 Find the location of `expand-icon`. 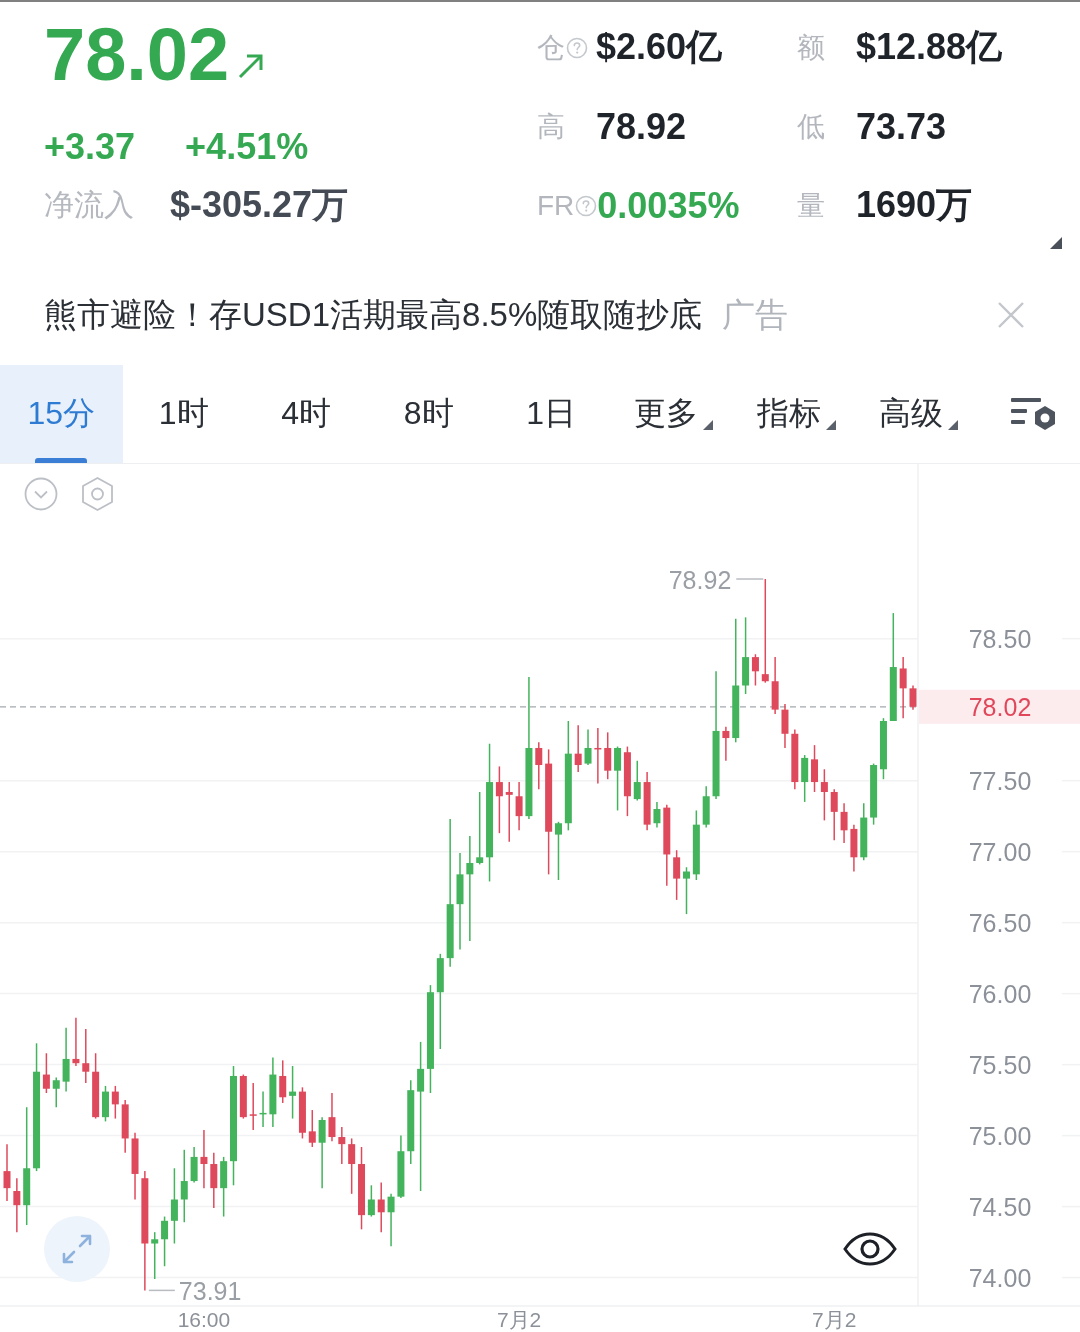

expand-icon is located at coordinates (77, 1249).